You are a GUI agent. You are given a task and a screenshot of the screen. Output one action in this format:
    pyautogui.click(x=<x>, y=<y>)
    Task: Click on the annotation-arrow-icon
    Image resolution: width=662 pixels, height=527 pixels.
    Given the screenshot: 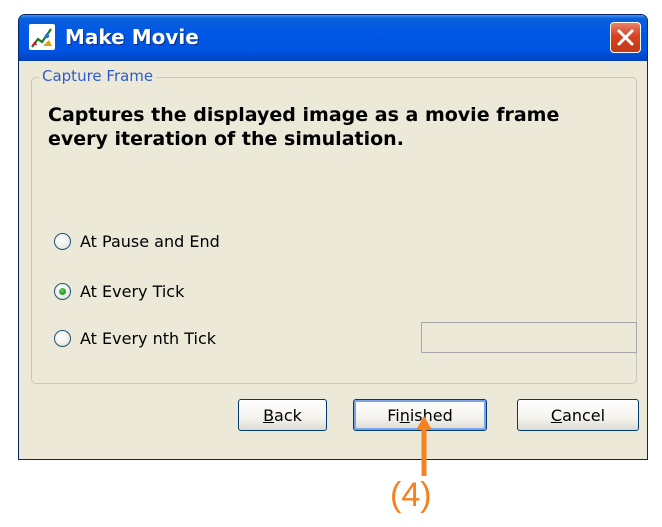 What is the action you would take?
    pyautogui.click(x=424, y=446)
    